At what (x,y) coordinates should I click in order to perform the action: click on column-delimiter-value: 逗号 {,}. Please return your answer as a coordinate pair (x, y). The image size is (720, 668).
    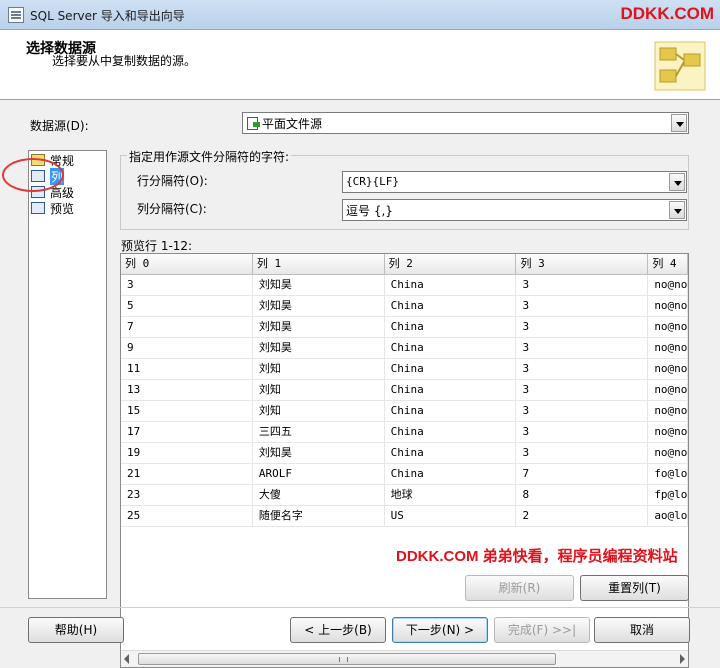
    Looking at the image, I should click on (369, 211).